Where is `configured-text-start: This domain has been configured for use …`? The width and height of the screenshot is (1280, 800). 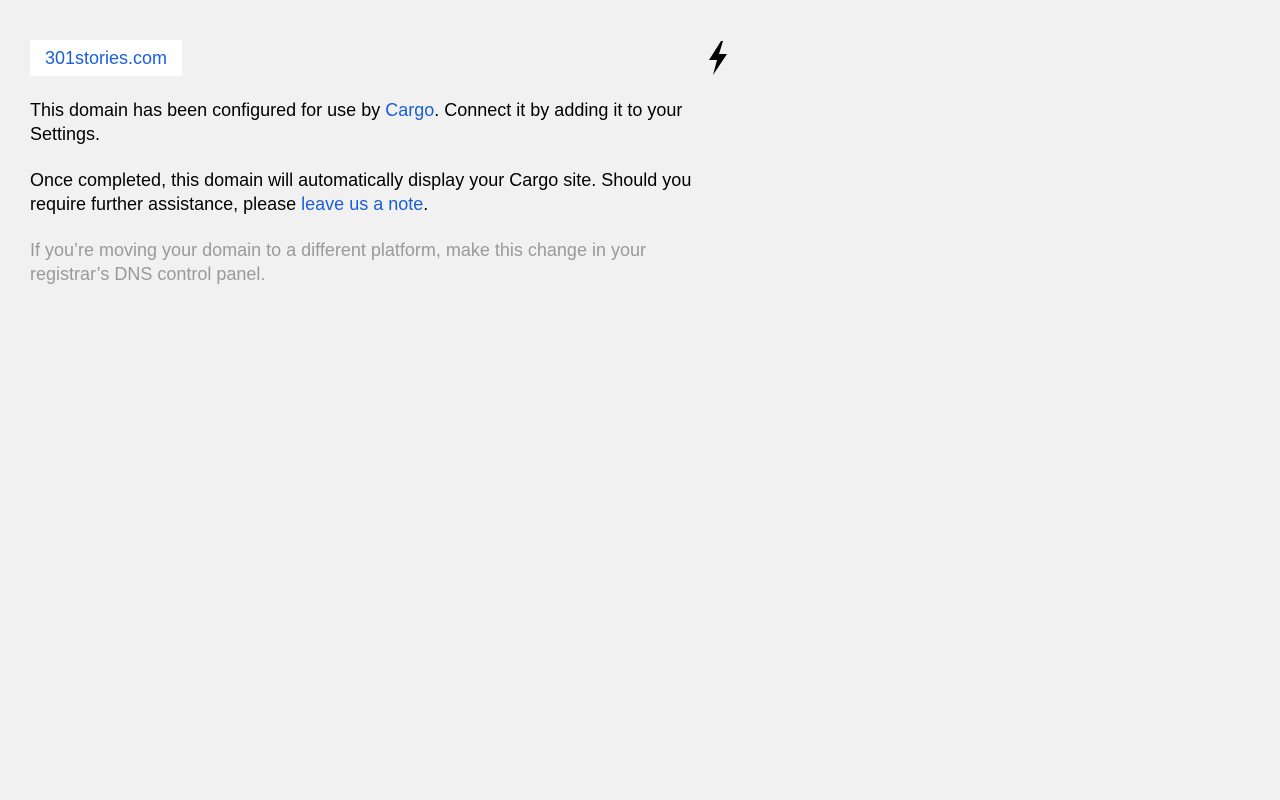 configured-text-start: This domain has been configured for use … is located at coordinates (208, 110).